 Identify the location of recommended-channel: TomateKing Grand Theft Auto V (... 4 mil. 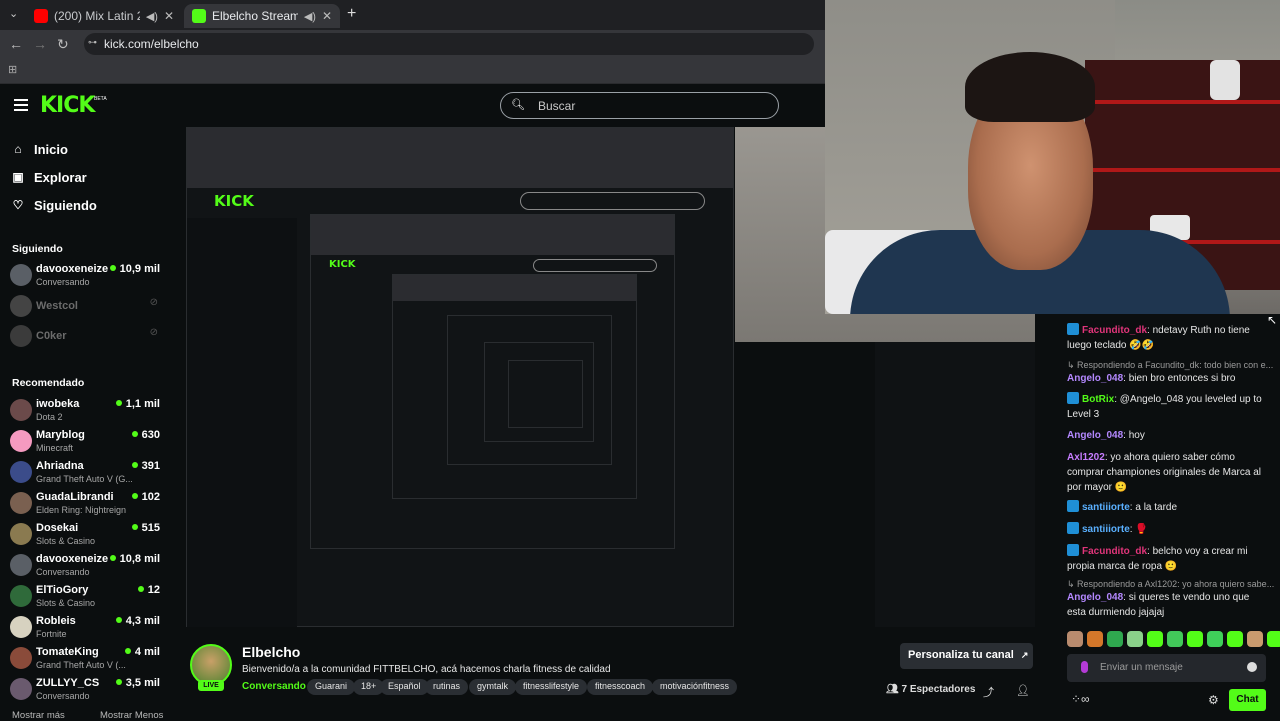
(86, 659).